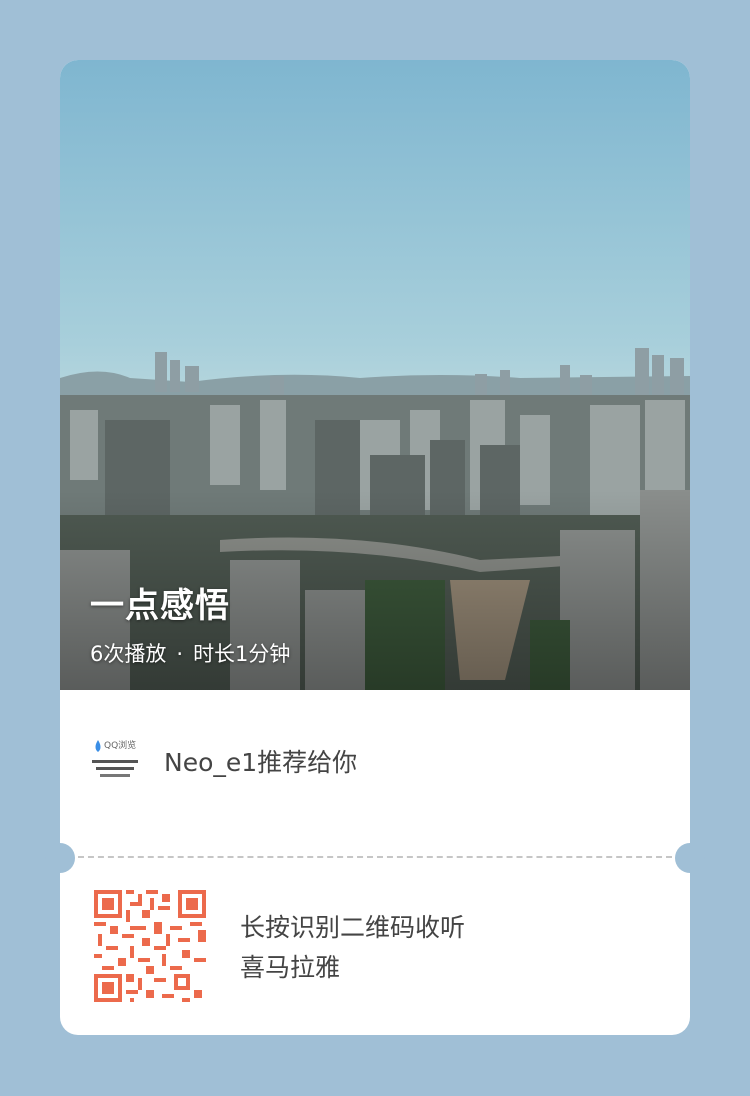 The height and width of the screenshot is (1096, 750). I want to click on qr-code, so click(150, 946).